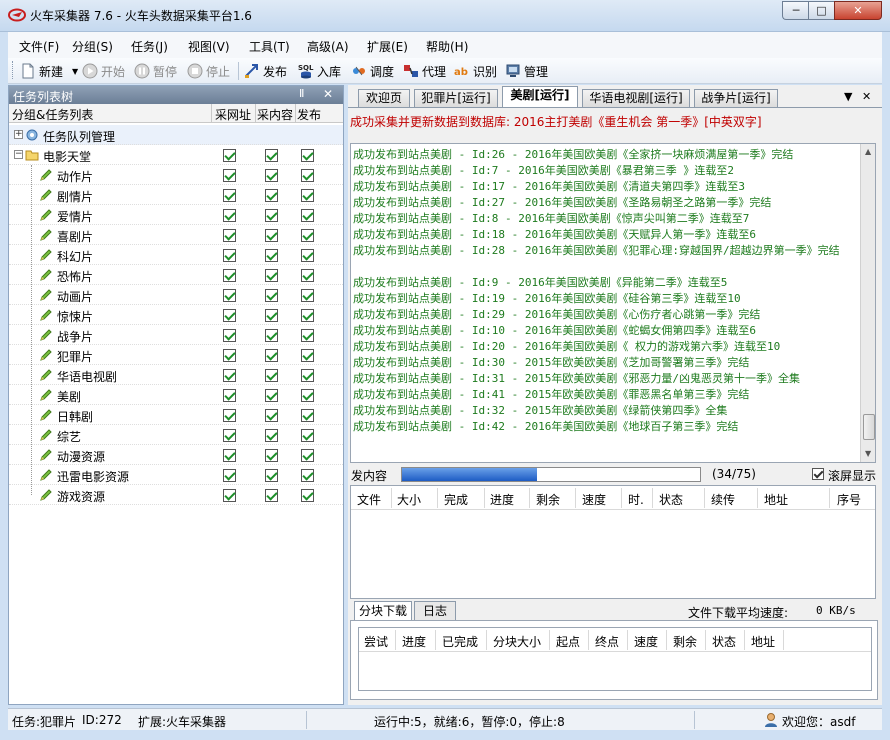 The width and height of the screenshot is (890, 740). What do you see at coordinates (456, 499) in the screenshot?
I see `col-done: 完成` at bounding box center [456, 499].